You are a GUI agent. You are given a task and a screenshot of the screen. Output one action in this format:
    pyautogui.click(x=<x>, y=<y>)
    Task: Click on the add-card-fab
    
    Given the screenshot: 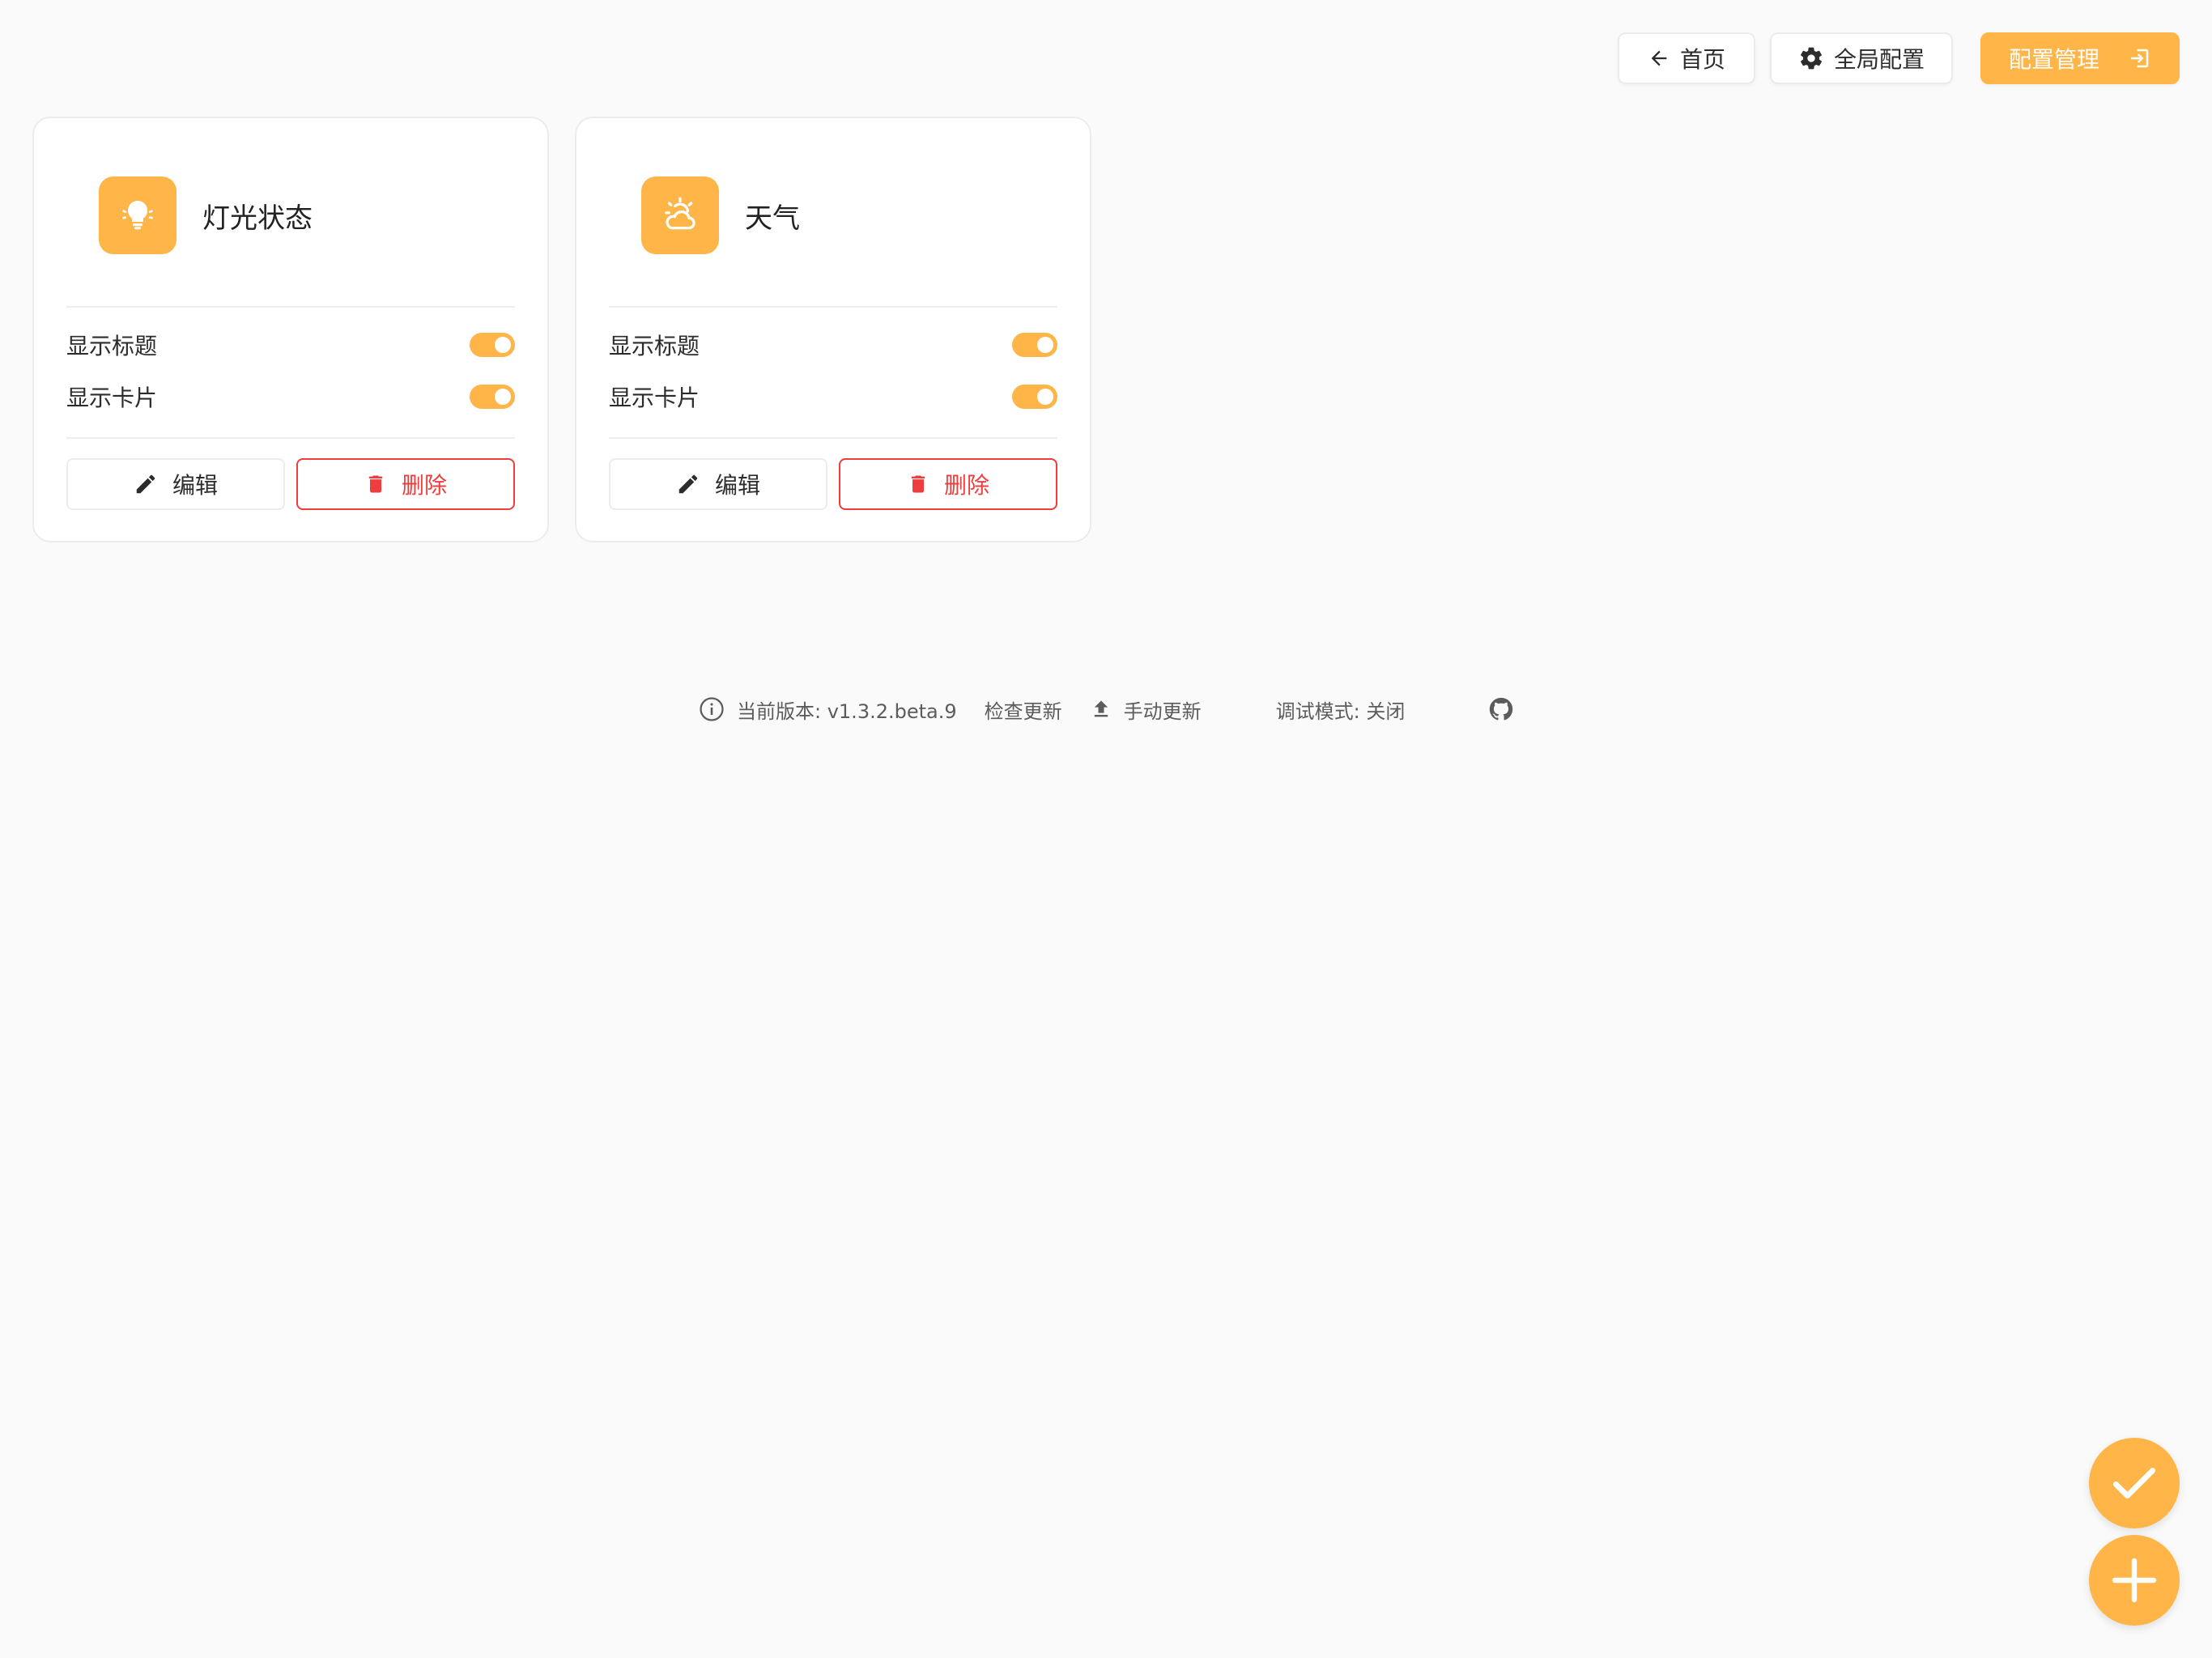 What is the action you would take?
    pyautogui.click(x=2134, y=1580)
    